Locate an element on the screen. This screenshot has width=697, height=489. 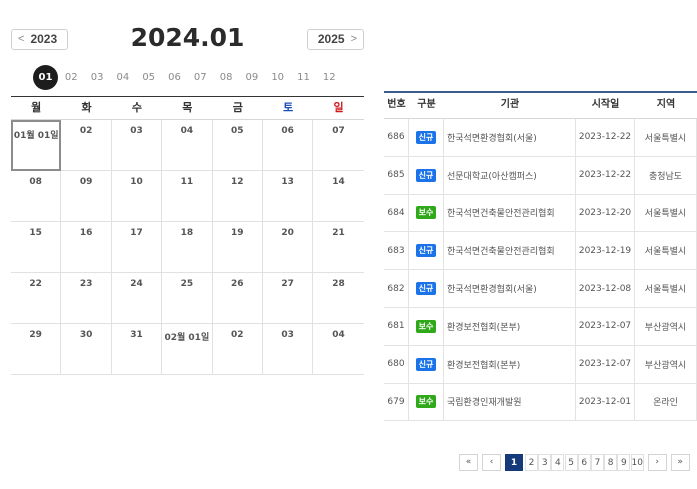
row-organization: 국립환경인재개발원 is located at coordinates (510, 402).